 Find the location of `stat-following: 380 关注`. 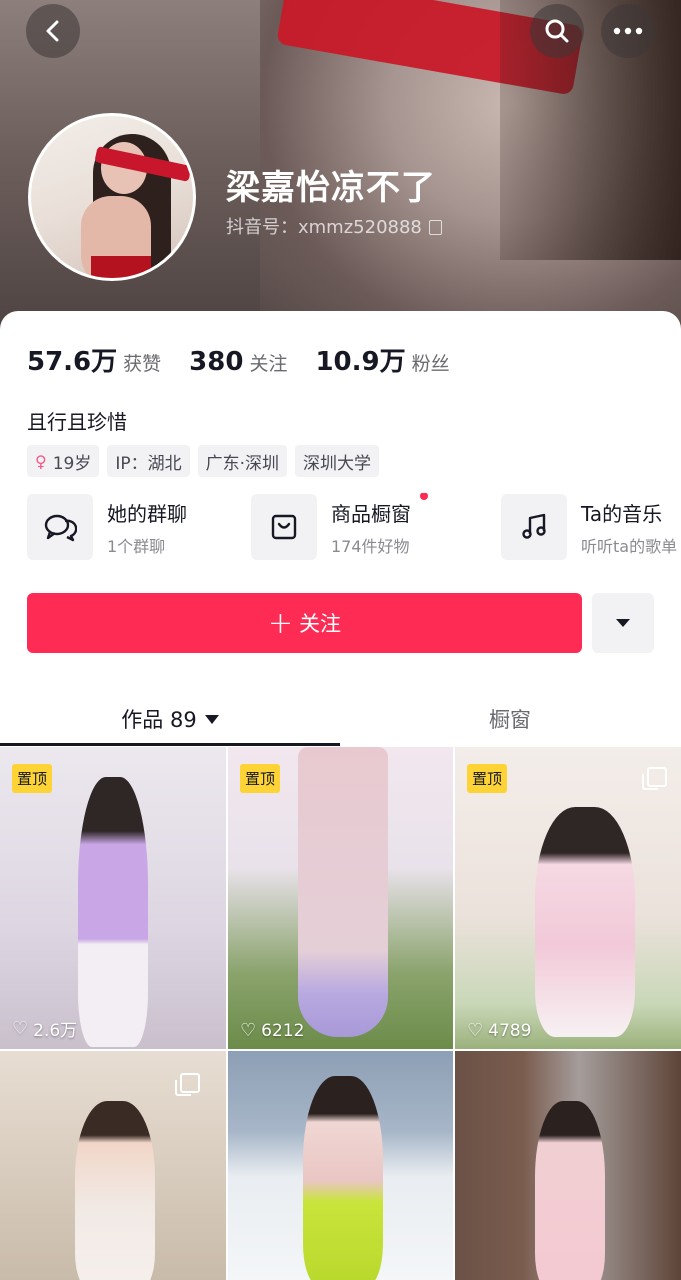

stat-following: 380 关注 is located at coordinates (238, 362).